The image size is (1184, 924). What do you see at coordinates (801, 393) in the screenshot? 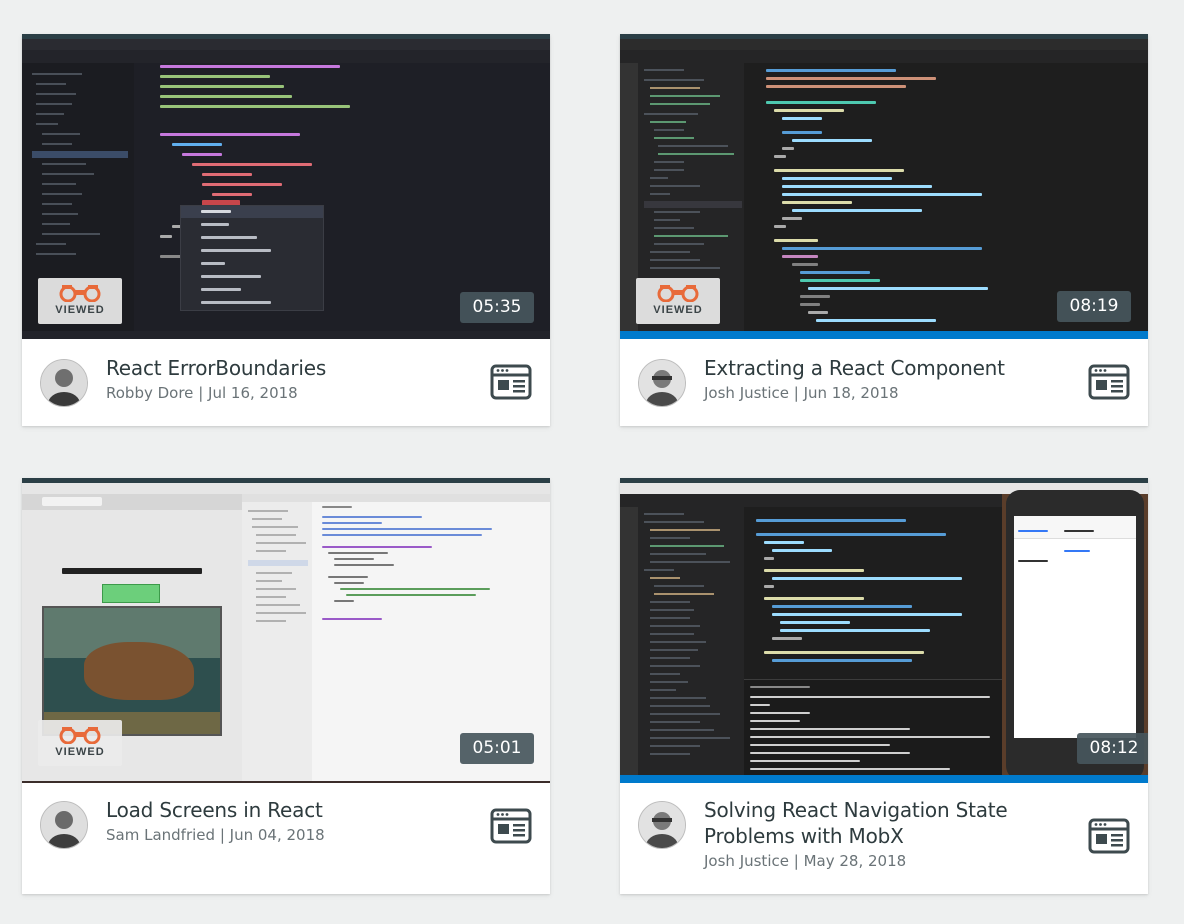
I see `video-meta: Josh Justice | Jun 18, 2018` at bounding box center [801, 393].